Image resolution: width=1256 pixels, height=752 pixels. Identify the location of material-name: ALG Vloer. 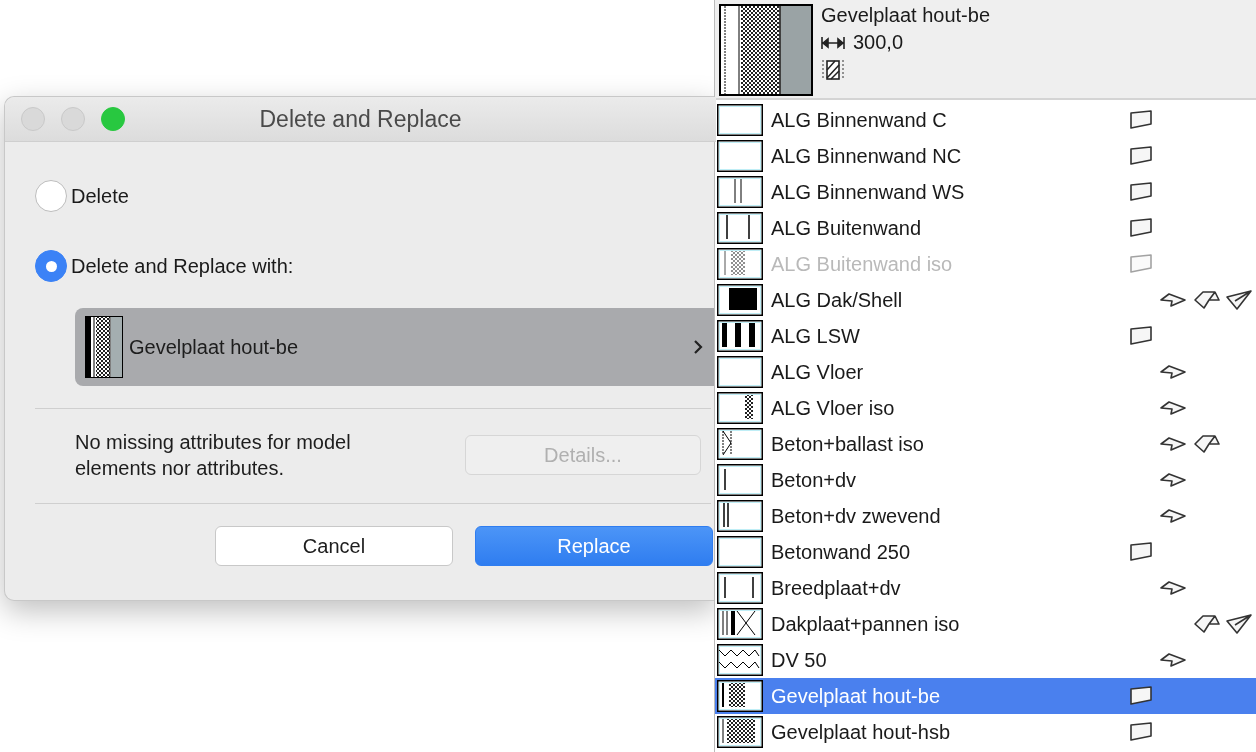
(818, 372).